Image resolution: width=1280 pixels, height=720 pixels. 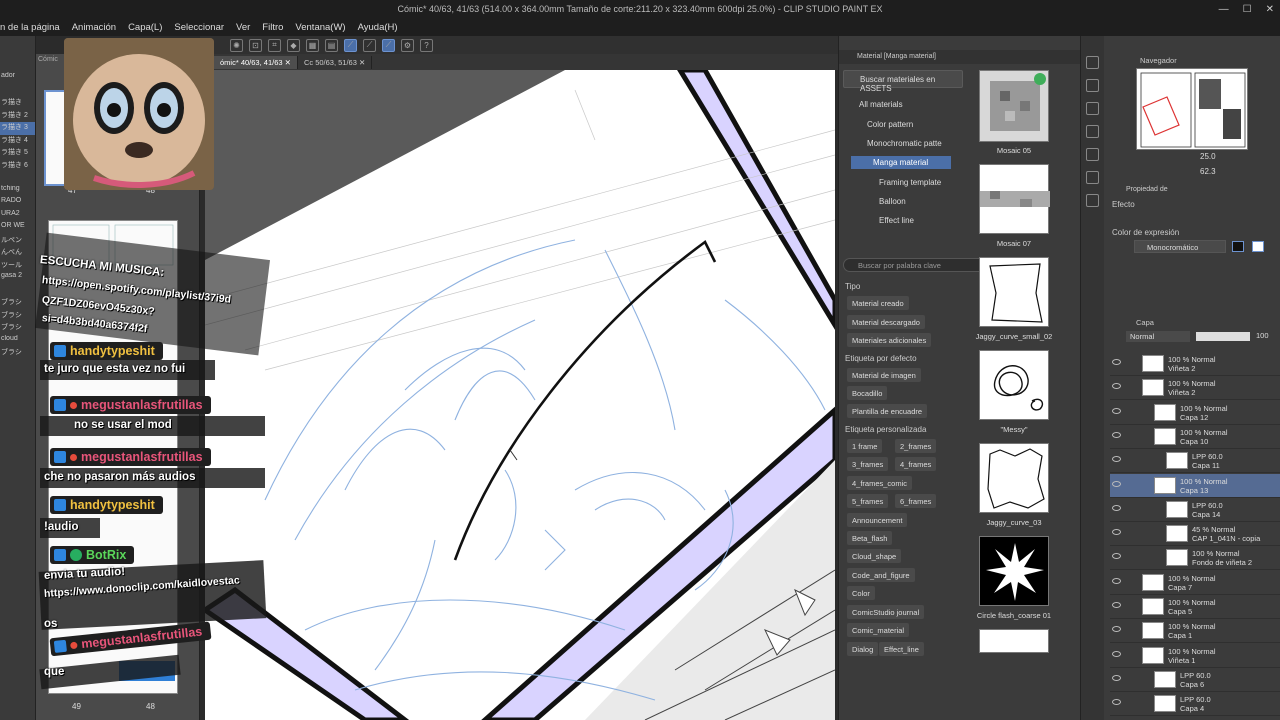 I want to click on layer-row: 100 % Normal Fondo de viñeta 2, so click(x=1195, y=558).